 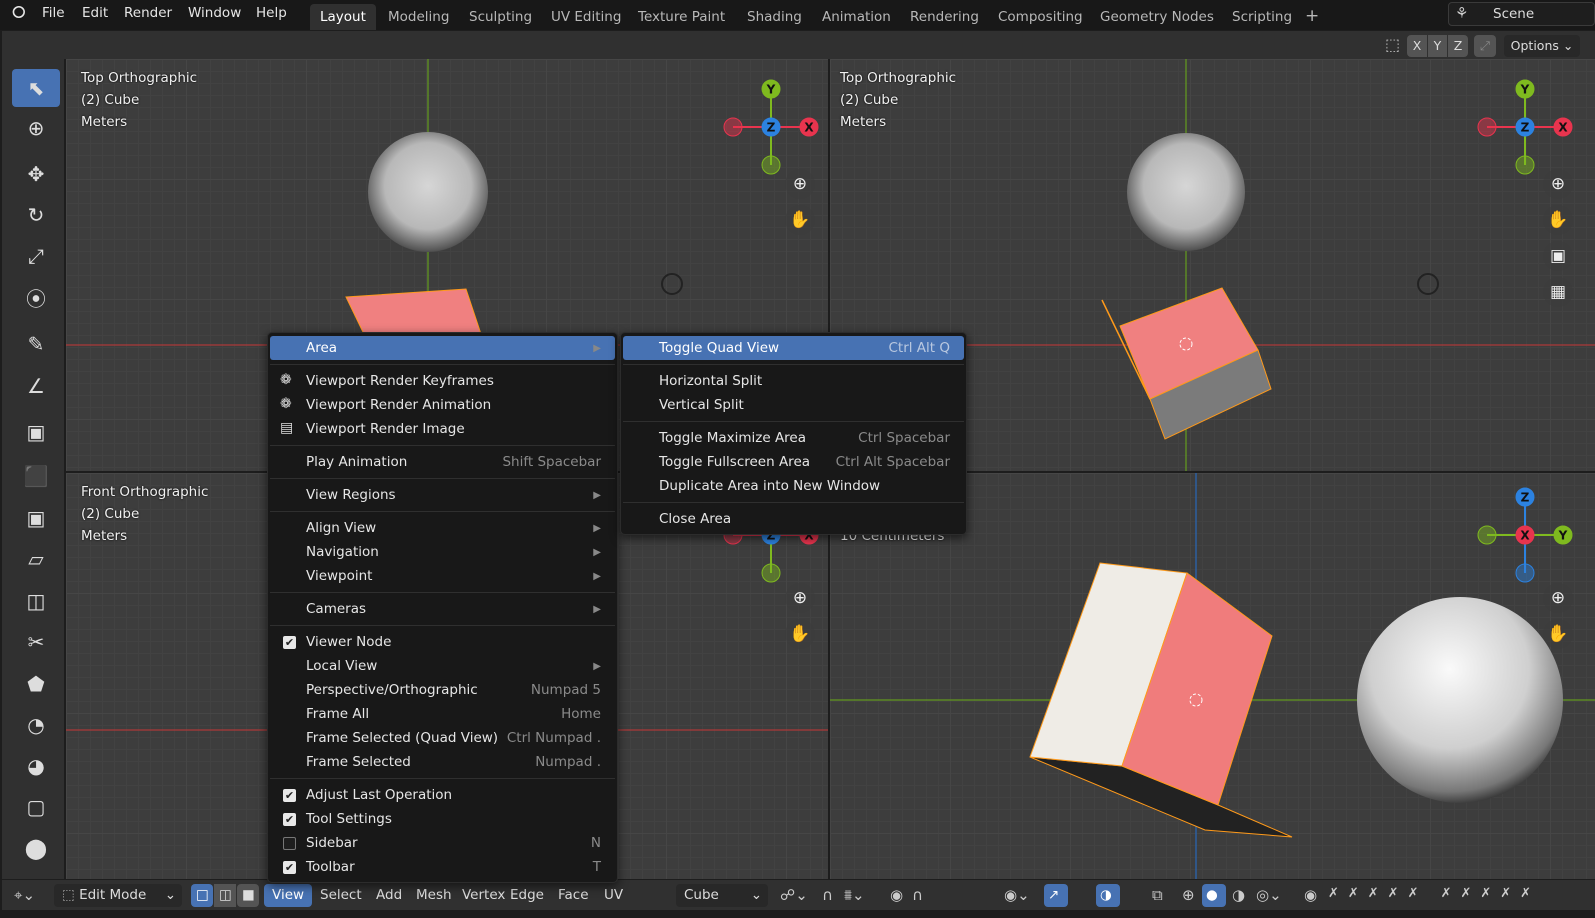 What do you see at coordinates (1214, 895) in the screenshot?
I see `solid-shading-button: ●` at bounding box center [1214, 895].